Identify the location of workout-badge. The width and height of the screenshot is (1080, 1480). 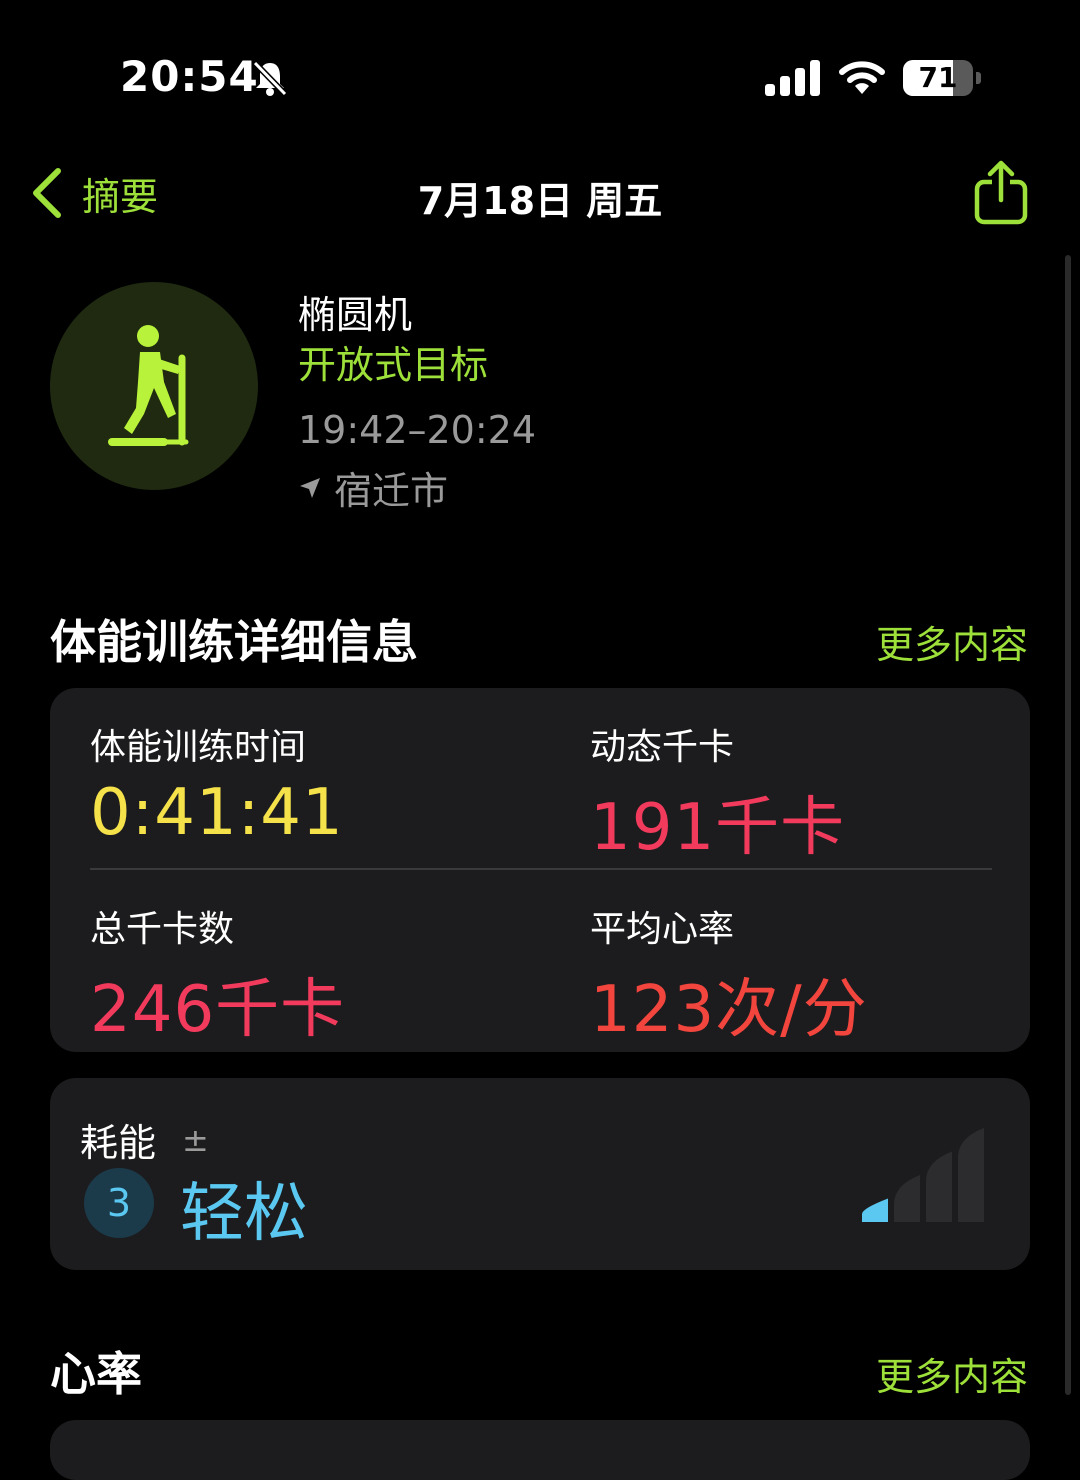
(154, 386).